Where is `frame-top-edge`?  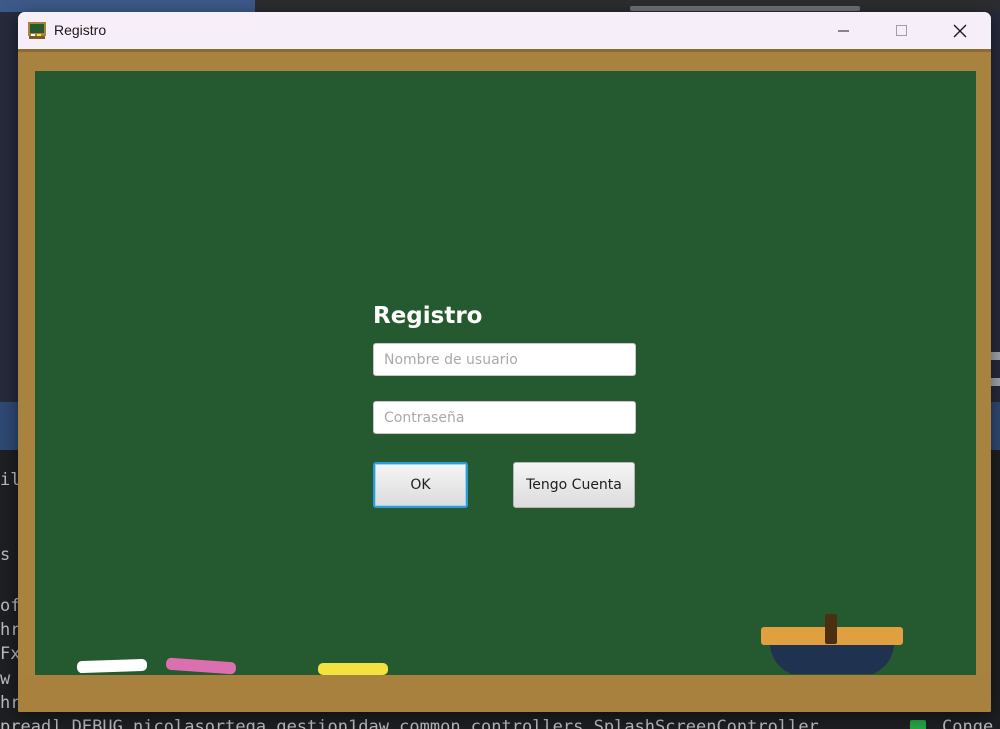 frame-top-edge is located at coordinates (504, 50).